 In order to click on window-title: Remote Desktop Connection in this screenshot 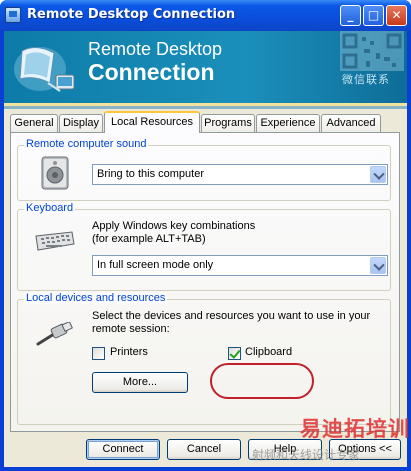, I will do `click(131, 14)`.